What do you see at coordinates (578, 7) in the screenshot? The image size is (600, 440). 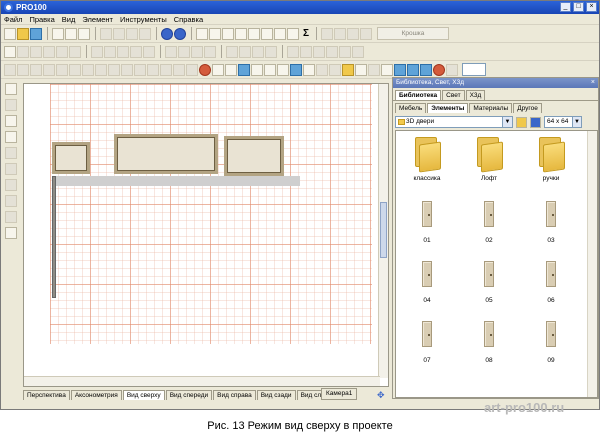 I see `maximize-icon: □` at bounding box center [578, 7].